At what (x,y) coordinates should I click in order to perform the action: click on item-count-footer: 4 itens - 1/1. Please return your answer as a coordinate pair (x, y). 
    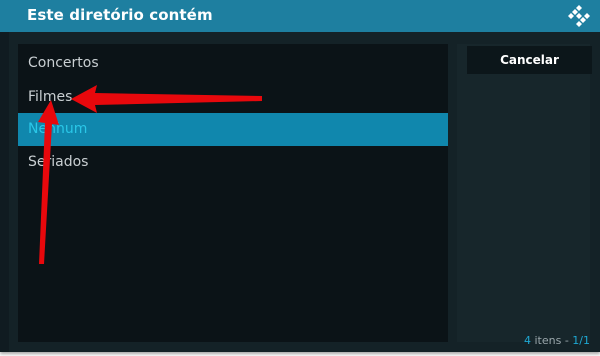
    Looking at the image, I should click on (557, 340).